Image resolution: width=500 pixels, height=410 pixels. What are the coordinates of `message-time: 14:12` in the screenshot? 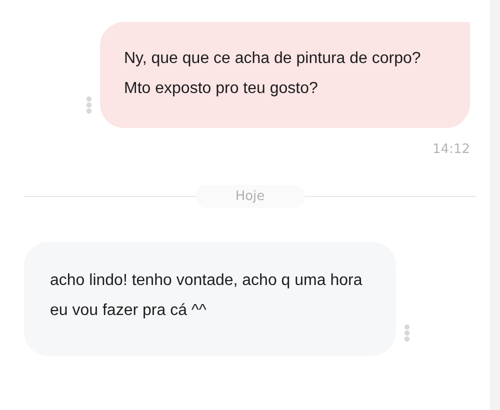 It's located at (451, 149).